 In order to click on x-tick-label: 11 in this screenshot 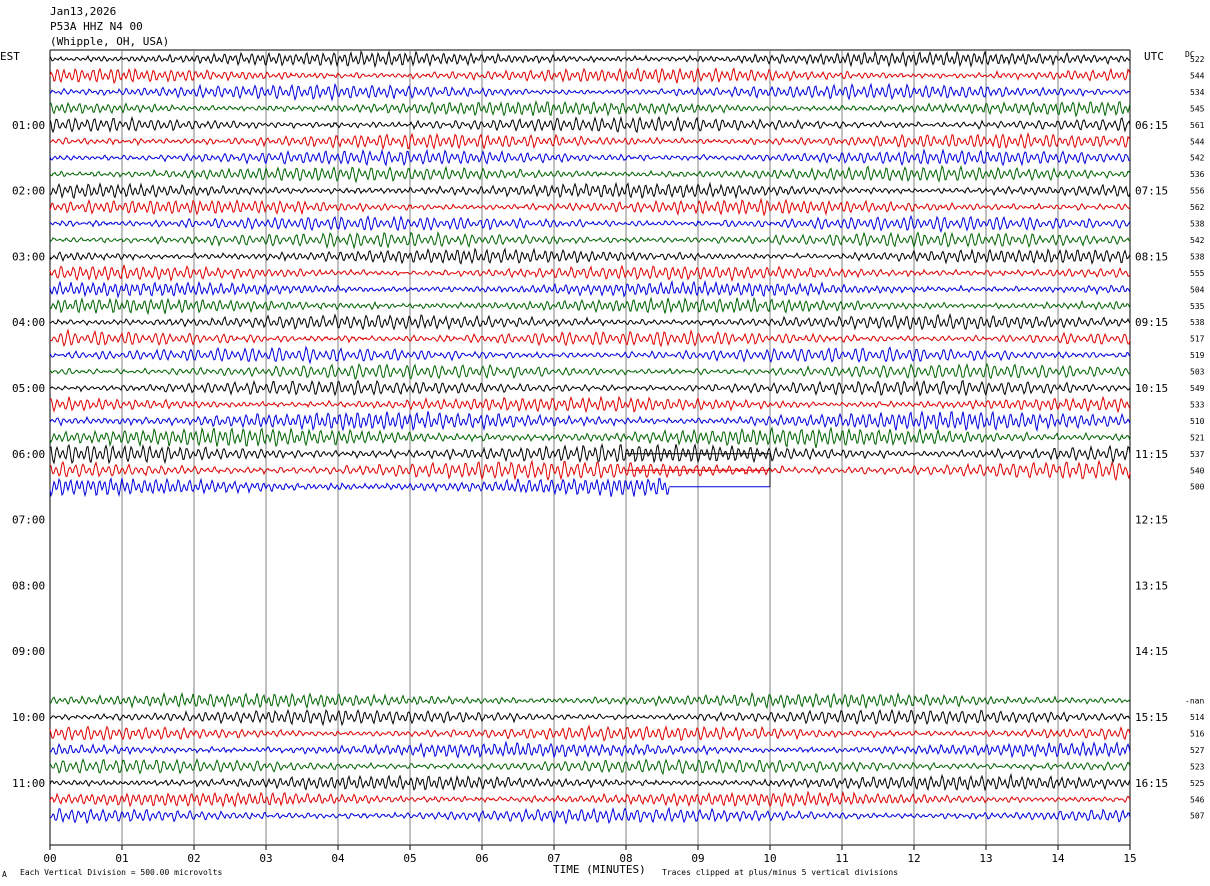, I will do `click(841, 858)`.